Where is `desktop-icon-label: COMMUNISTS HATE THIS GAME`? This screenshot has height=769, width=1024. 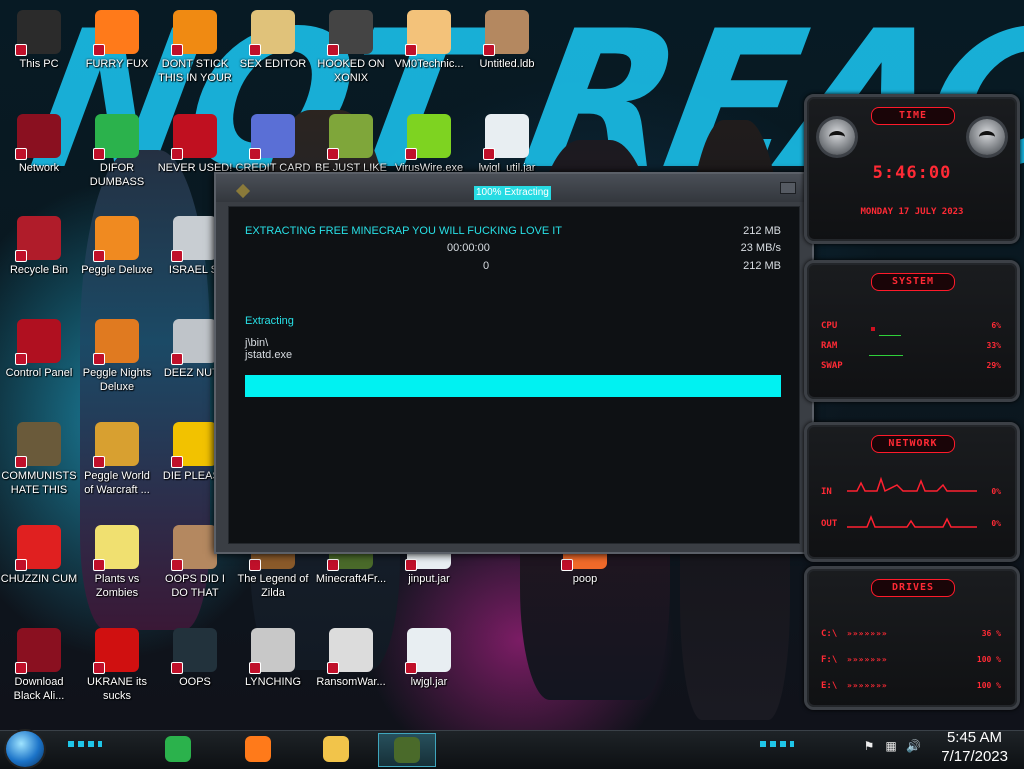 desktop-icon-label: COMMUNISTS HATE THIS GAME is located at coordinates (39, 483).